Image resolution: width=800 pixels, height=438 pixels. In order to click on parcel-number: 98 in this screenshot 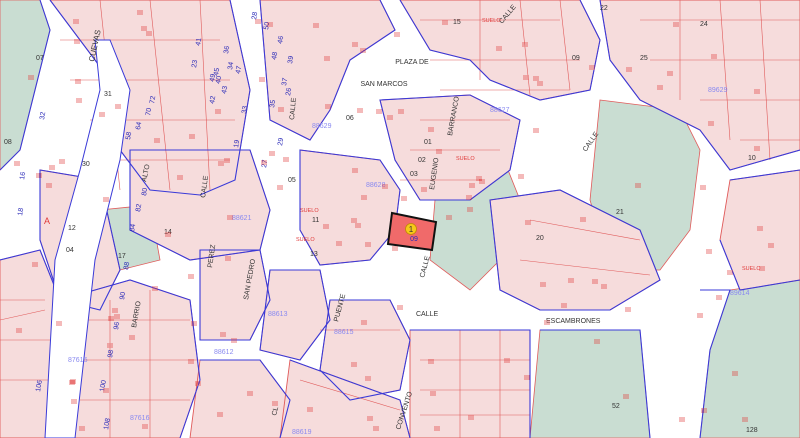, I will do `click(111, 353)`.